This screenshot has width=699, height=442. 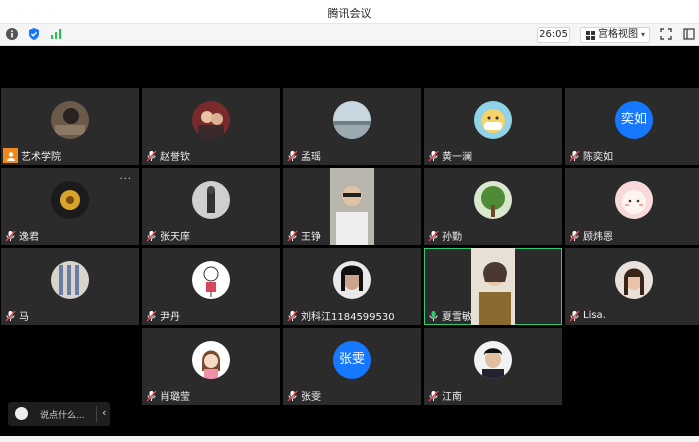 I want to click on participant-name: 王铮, so click(x=311, y=237).